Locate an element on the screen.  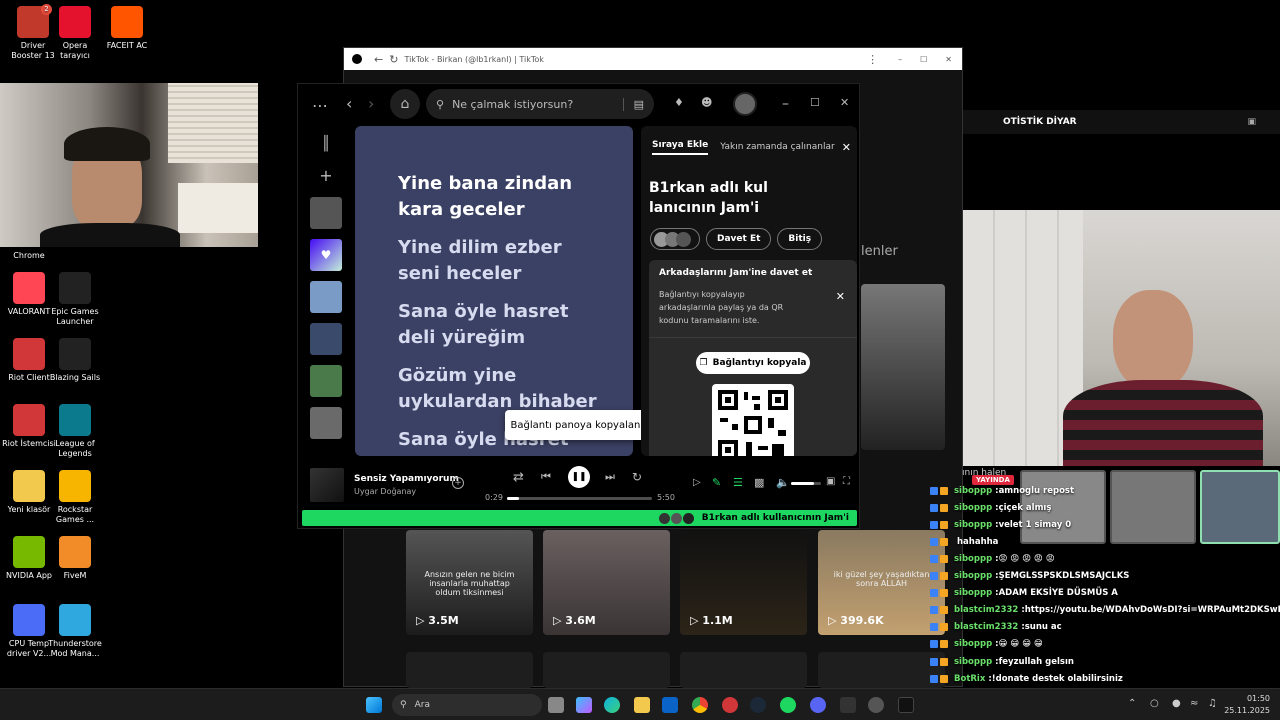
more-menu-icon: ⋮ is located at coordinates (872, 59).